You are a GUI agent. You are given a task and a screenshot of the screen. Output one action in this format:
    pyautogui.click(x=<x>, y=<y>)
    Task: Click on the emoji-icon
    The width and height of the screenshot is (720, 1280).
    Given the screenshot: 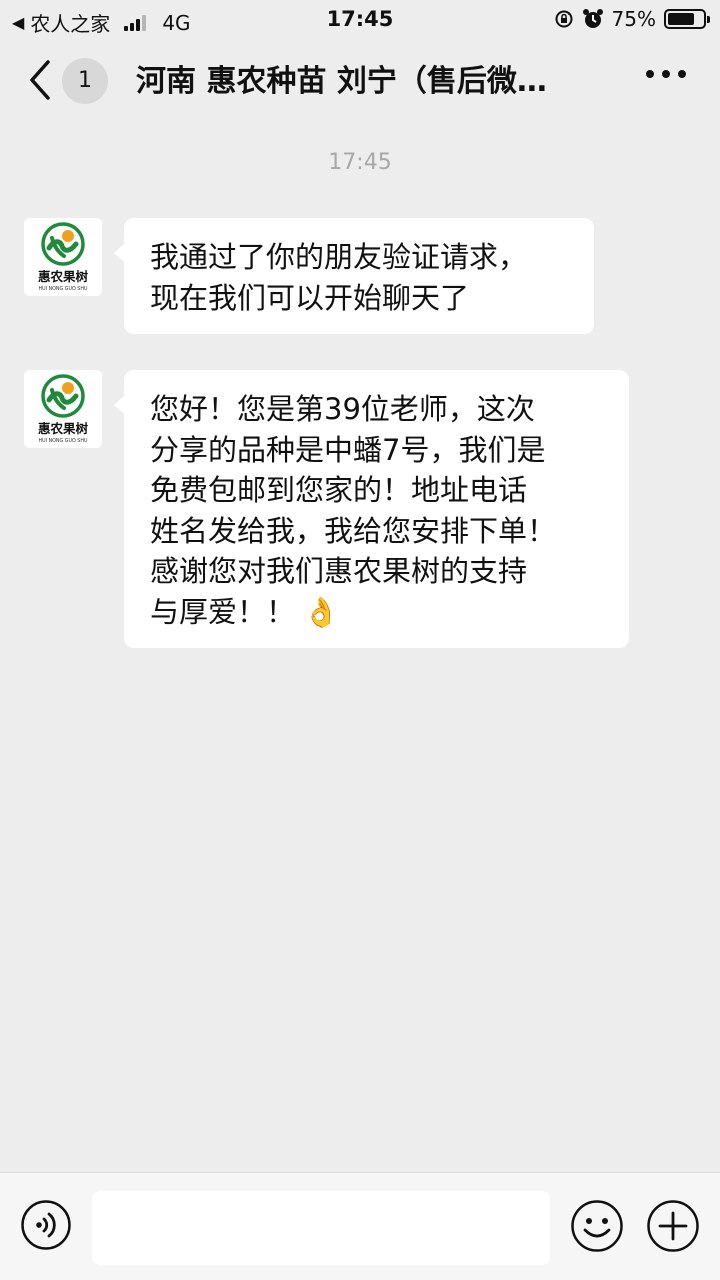 What is the action you would take?
    pyautogui.click(x=597, y=1226)
    